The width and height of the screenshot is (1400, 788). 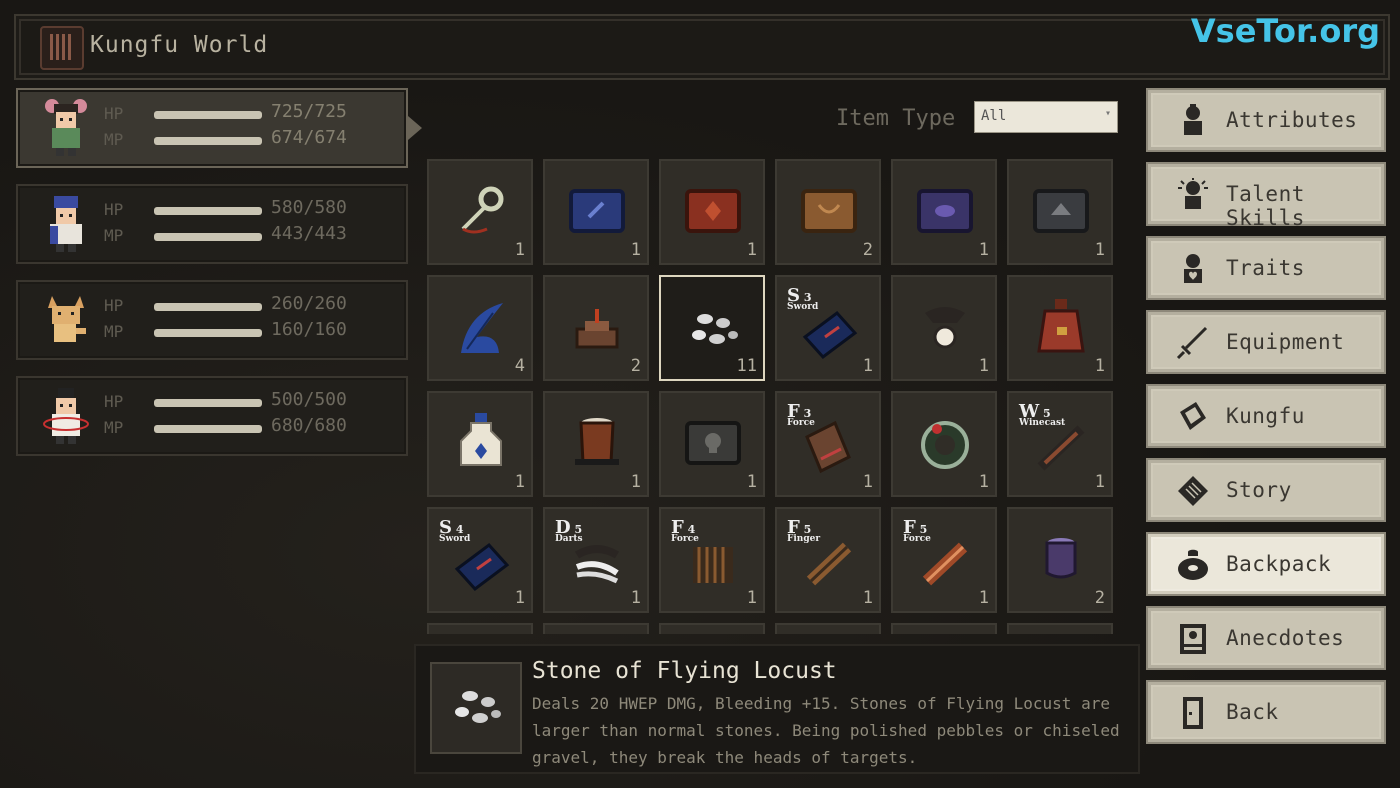 I want to click on hp-label: HP, so click(x=114, y=113).